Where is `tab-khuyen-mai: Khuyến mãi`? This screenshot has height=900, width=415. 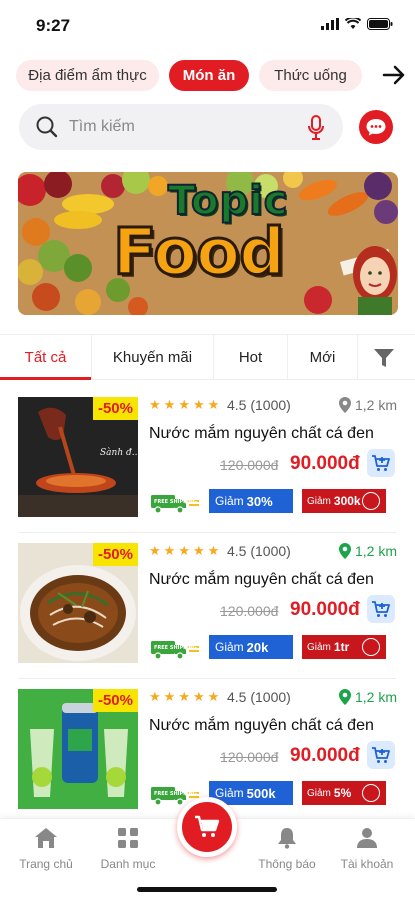
tab-khuyen-mai: Khuyến mãi is located at coordinates (153, 357).